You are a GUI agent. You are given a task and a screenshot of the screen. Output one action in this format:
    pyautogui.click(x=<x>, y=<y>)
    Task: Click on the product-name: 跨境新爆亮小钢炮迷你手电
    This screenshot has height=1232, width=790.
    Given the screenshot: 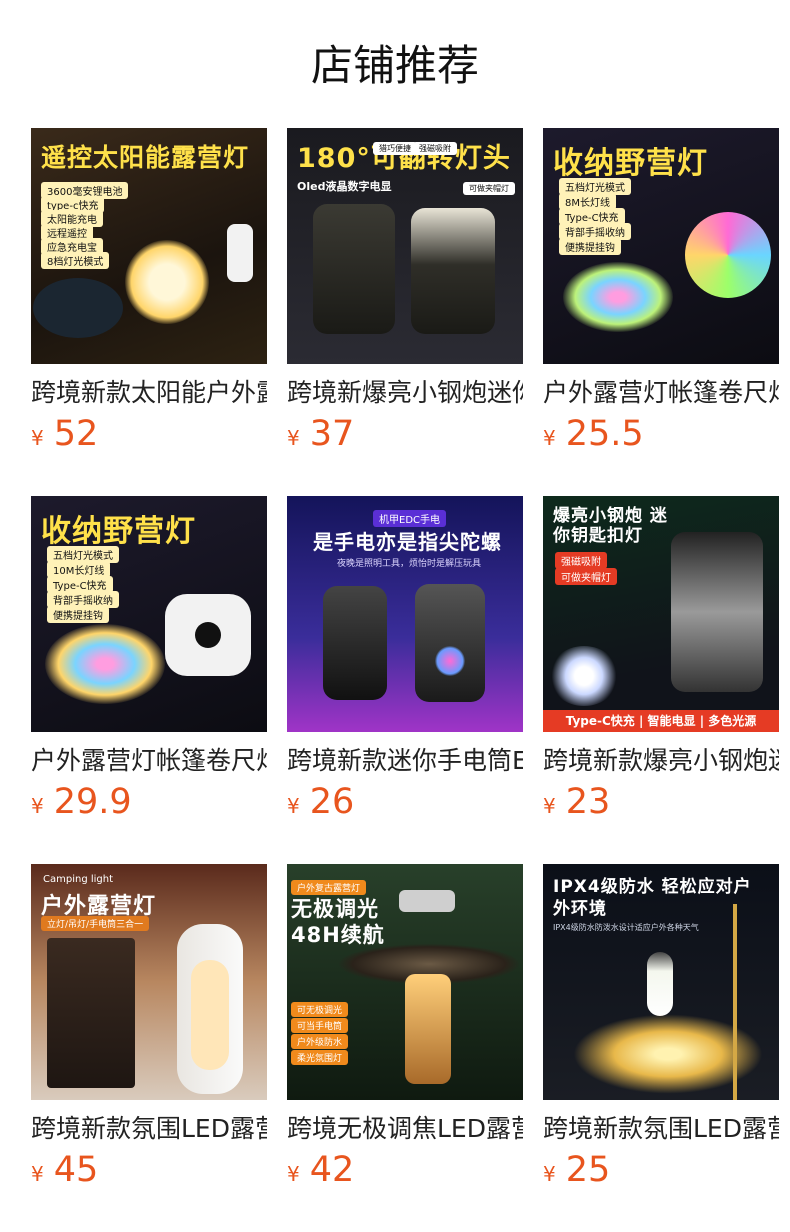 What is the action you would take?
    pyautogui.click(x=405, y=393)
    